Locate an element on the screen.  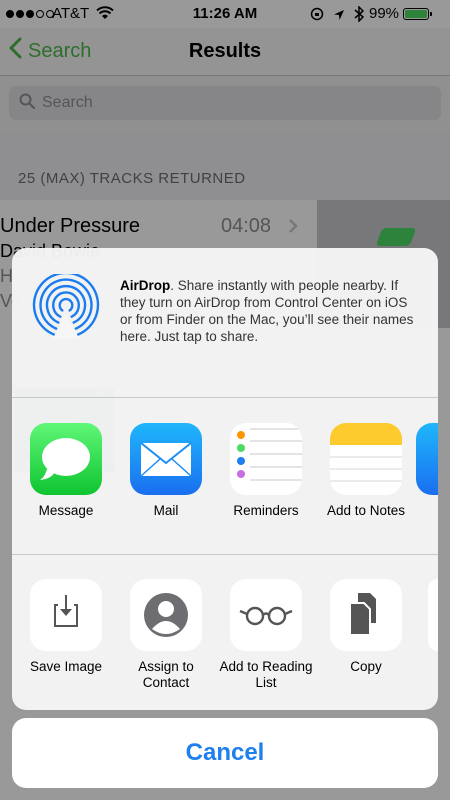
action-save-image: Save Image is located at coordinates (66, 627).